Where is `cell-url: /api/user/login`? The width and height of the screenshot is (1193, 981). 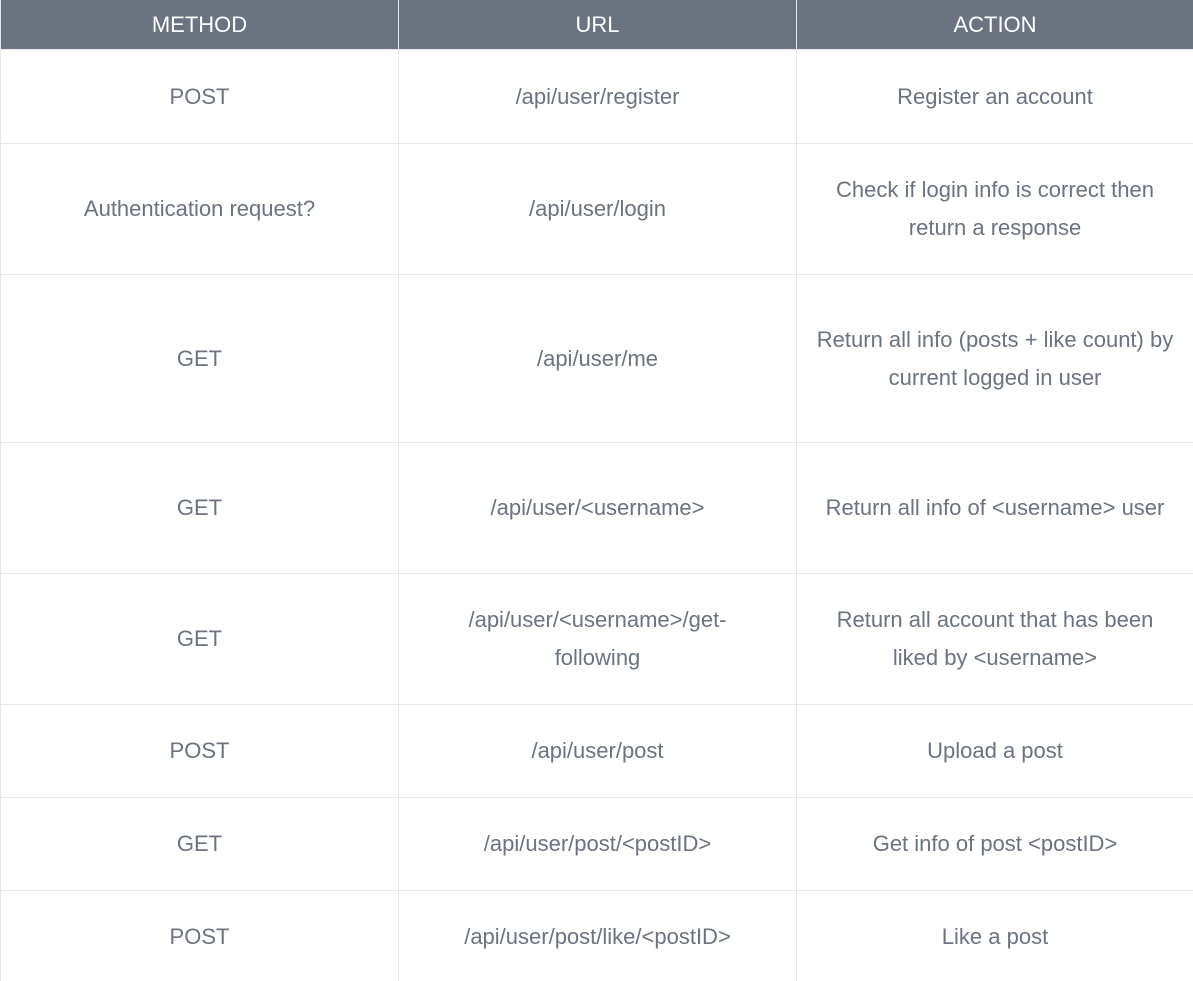
cell-url: /api/user/login is located at coordinates (597, 209).